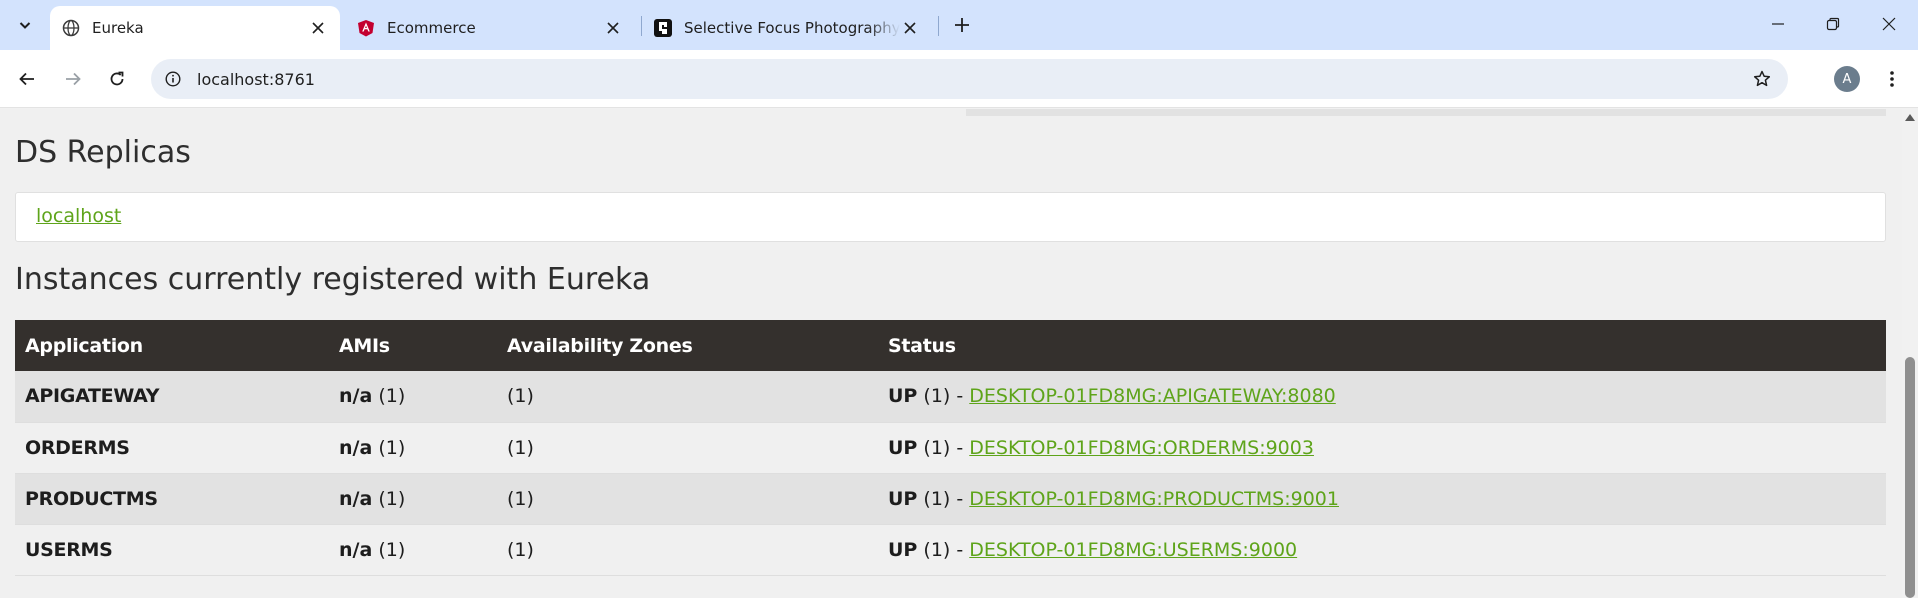  What do you see at coordinates (950, 217) in the screenshot?
I see `replicas-panel: localhost` at bounding box center [950, 217].